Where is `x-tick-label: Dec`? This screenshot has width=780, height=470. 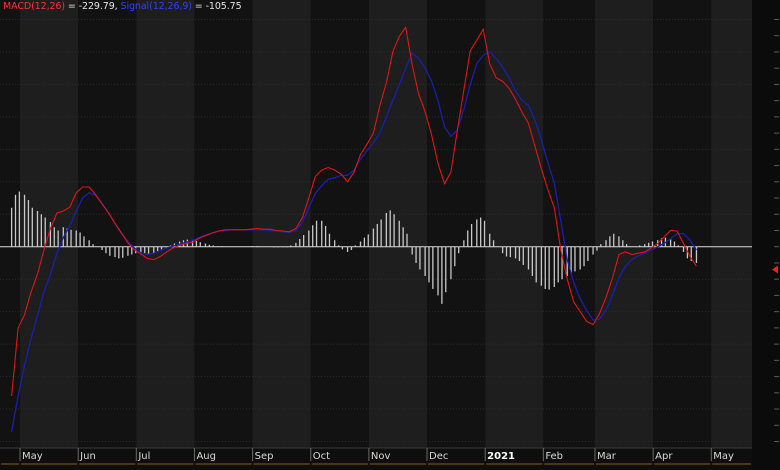
x-tick-label: Dec is located at coordinates (438, 456).